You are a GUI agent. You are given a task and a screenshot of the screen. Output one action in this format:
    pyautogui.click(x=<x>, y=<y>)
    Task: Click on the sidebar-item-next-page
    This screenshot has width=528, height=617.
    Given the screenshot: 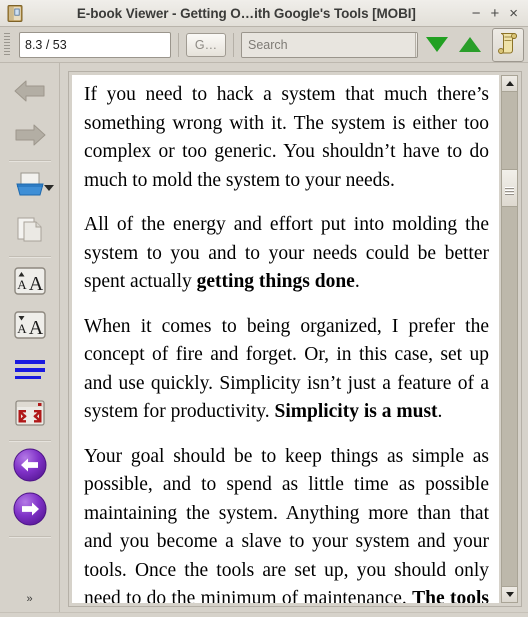 What is the action you would take?
    pyautogui.click(x=30, y=511)
    